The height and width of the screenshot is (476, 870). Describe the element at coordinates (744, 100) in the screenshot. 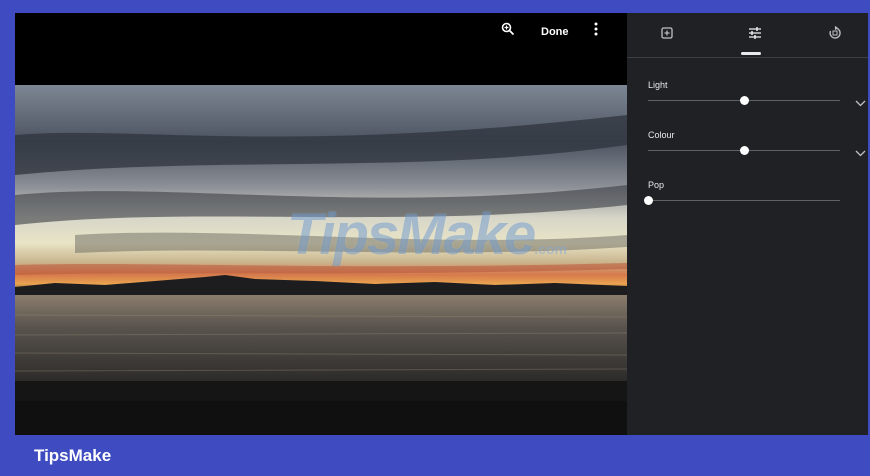

I see `light-slider-thumb` at that location.